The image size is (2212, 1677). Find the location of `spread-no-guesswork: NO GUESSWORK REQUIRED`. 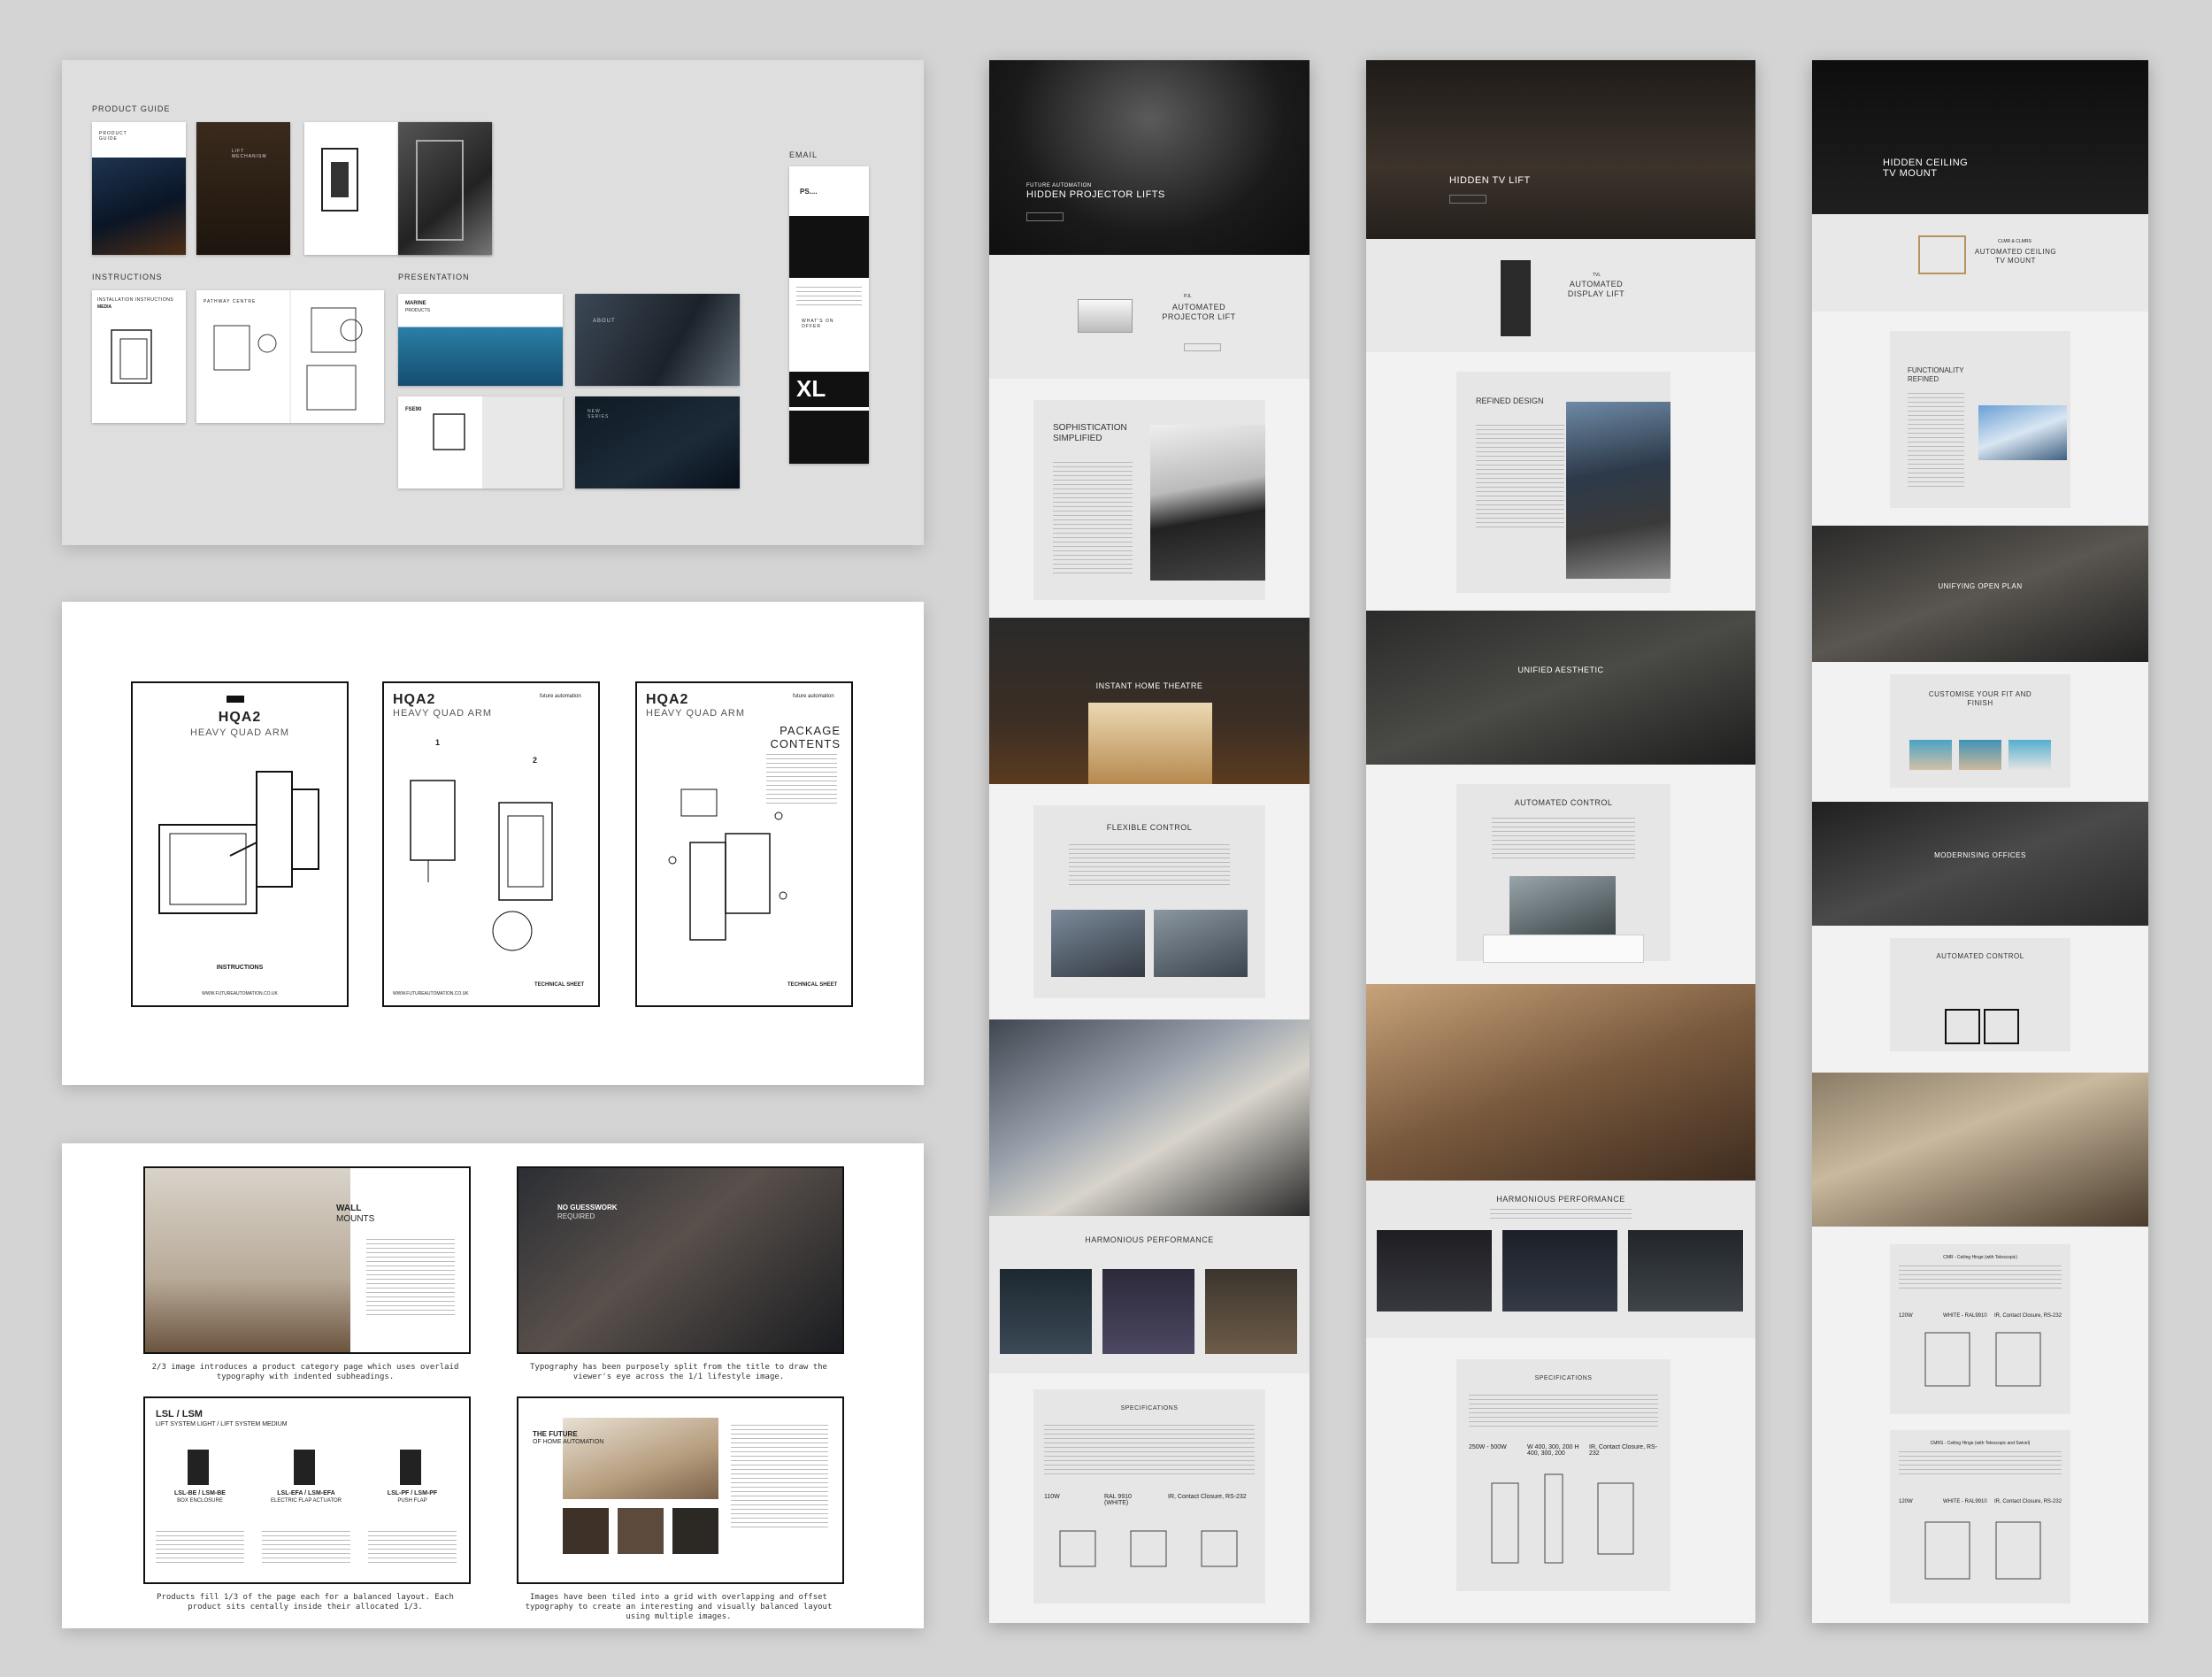

spread-no-guesswork: NO GUESSWORK REQUIRED is located at coordinates (681, 1260).